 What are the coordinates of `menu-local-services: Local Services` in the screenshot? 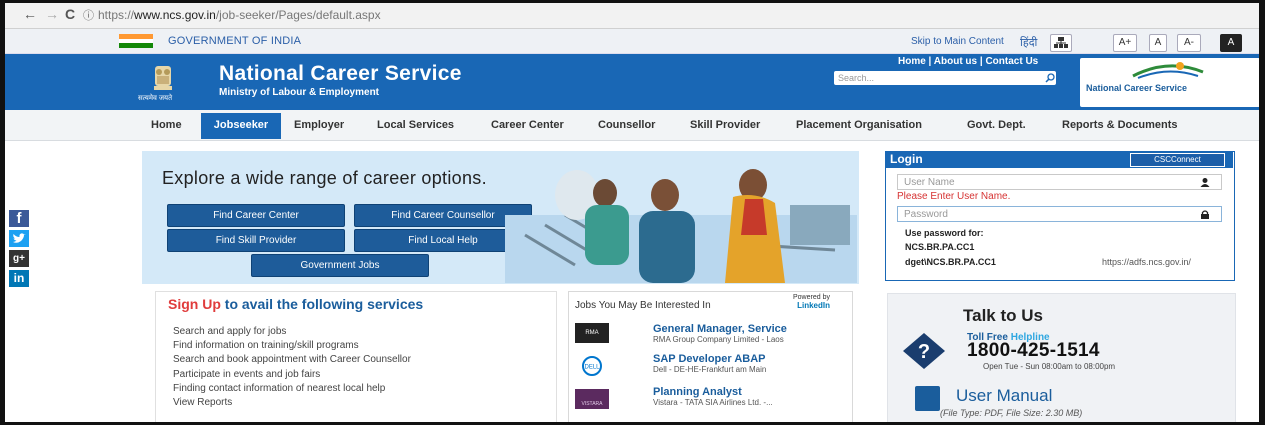 It's located at (415, 125).